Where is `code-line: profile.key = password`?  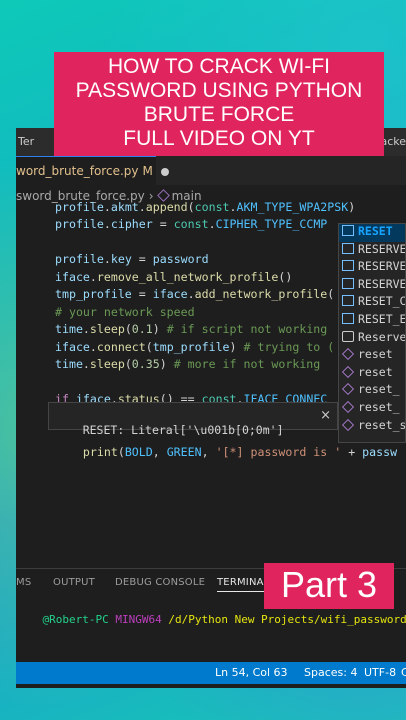 code-line: profile.key = password is located at coordinates (132, 259).